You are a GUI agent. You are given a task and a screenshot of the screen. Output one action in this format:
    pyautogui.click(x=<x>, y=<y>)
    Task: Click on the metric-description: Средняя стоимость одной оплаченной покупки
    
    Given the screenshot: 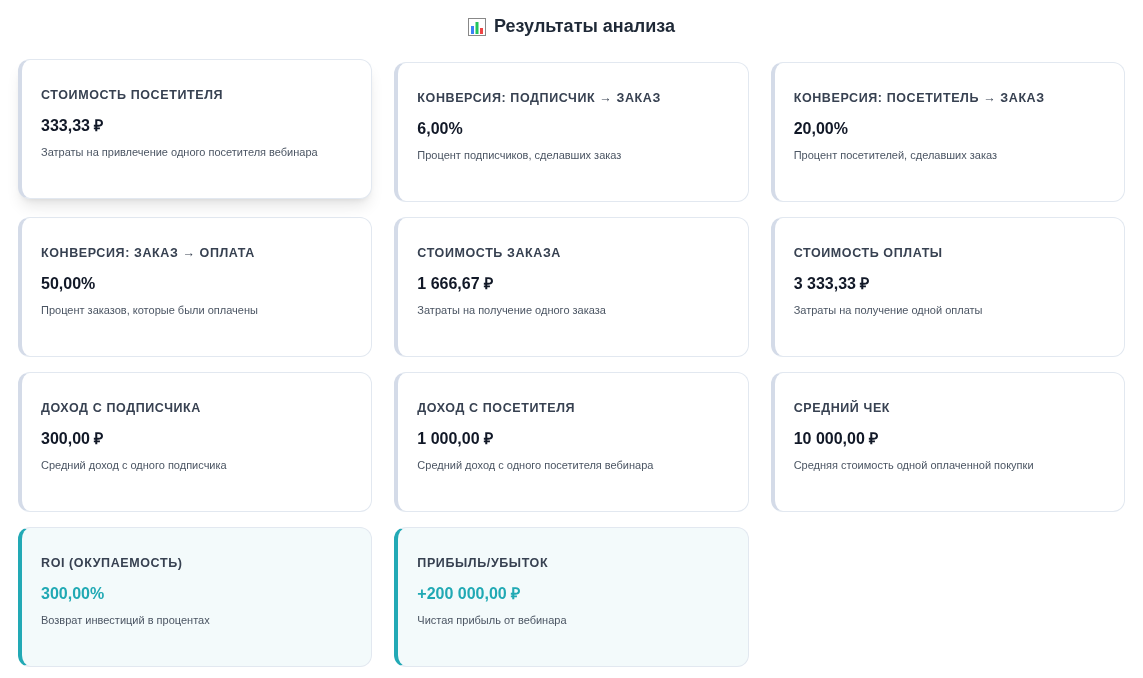 What is the action you would take?
    pyautogui.click(x=914, y=465)
    